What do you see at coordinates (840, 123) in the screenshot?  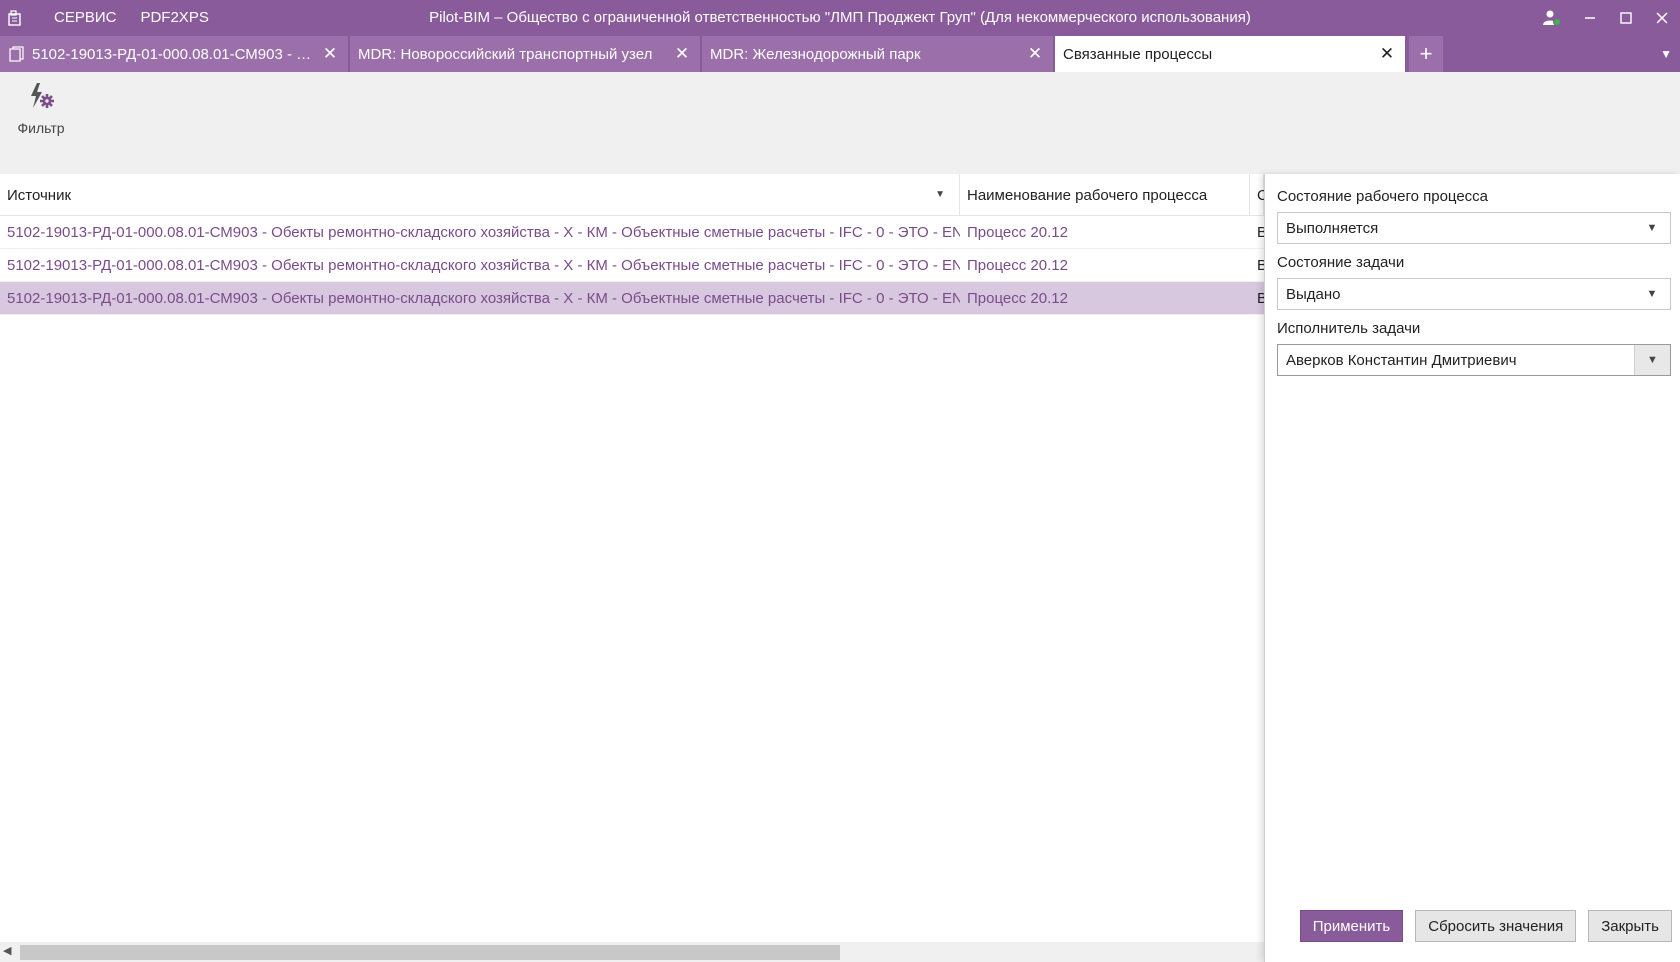 I see `toolbar: Фильтр` at bounding box center [840, 123].